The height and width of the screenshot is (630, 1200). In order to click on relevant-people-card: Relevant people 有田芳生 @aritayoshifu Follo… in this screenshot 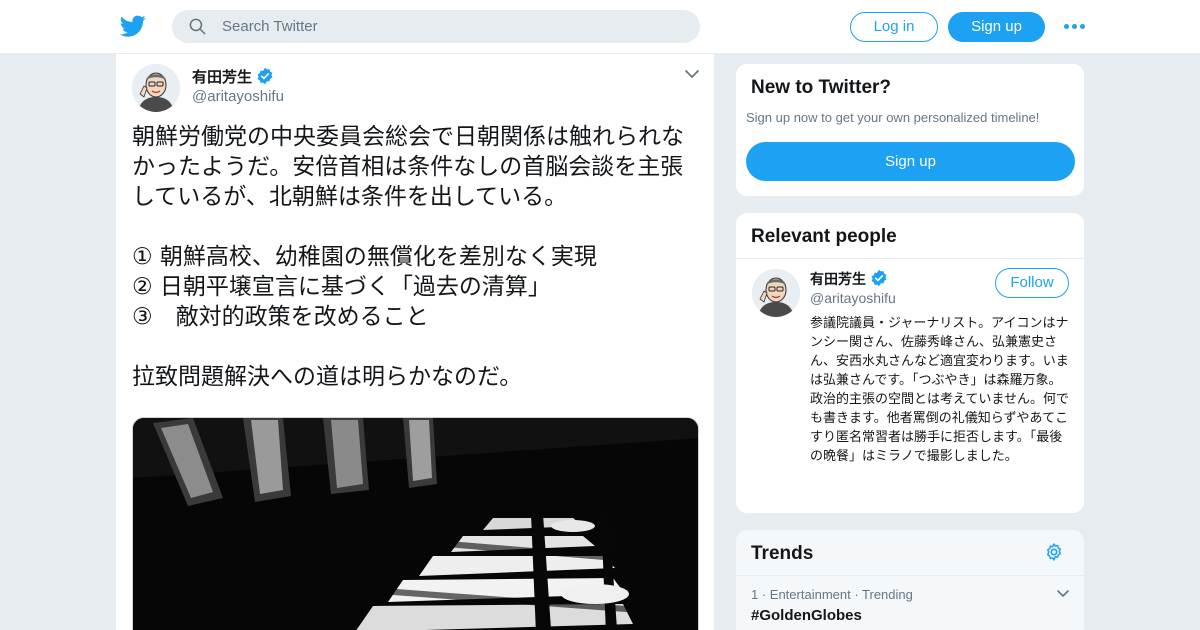, I will do `click(910, 363)`.